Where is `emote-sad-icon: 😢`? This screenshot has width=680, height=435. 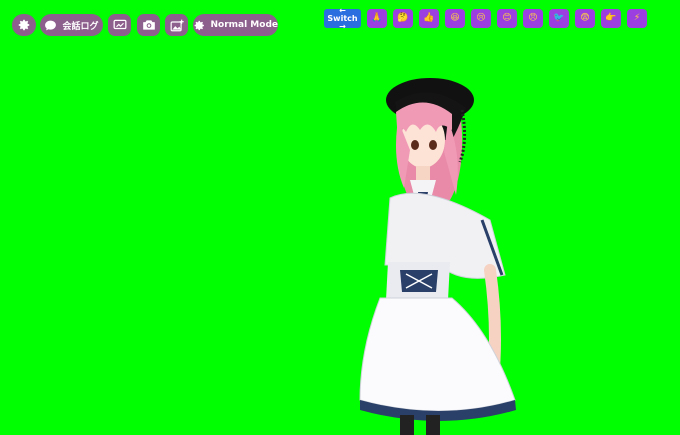
emote-sad-icon: 😢 is located at coordinates (481, 18).